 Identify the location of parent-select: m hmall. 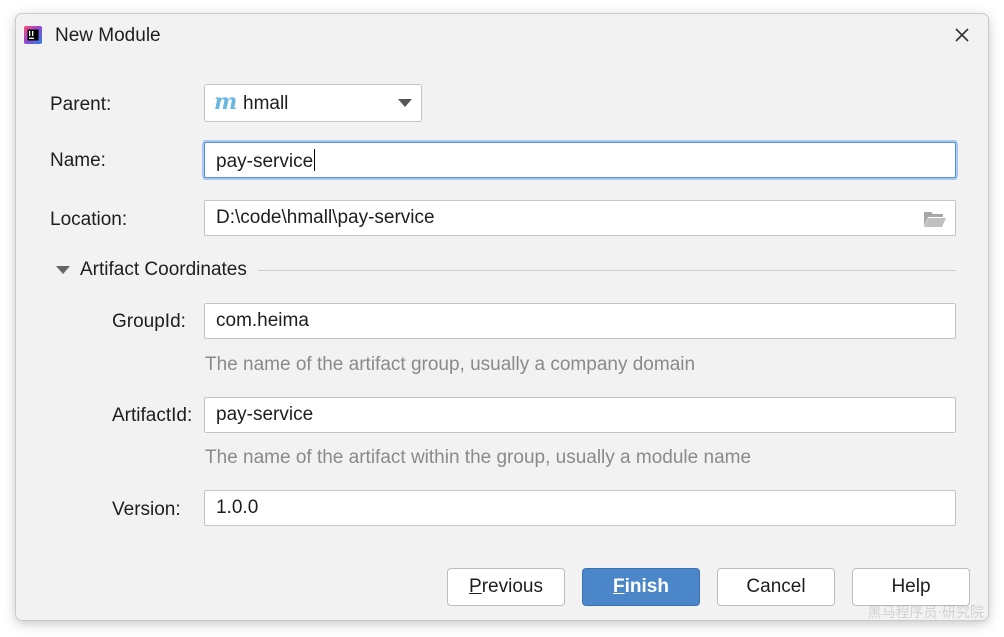
(313, 103).